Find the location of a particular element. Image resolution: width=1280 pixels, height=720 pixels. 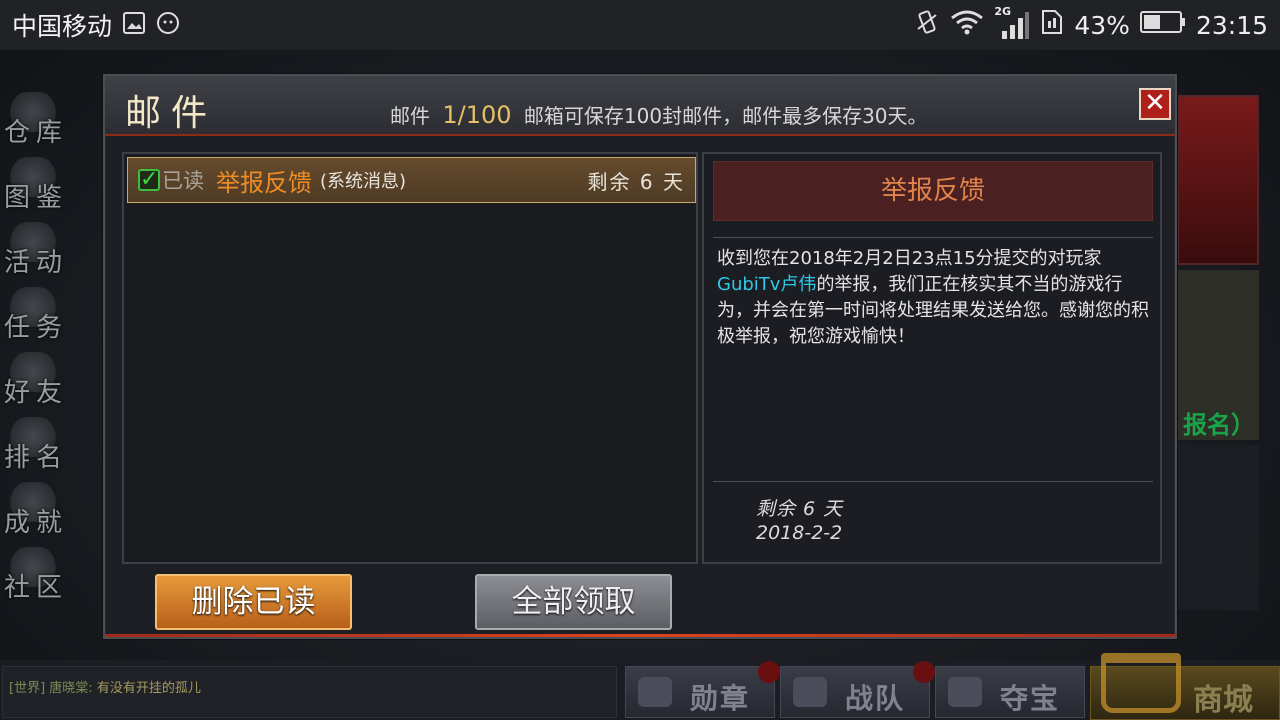

sidebar-item-label: 成就 is located at coordinates (36, 523).